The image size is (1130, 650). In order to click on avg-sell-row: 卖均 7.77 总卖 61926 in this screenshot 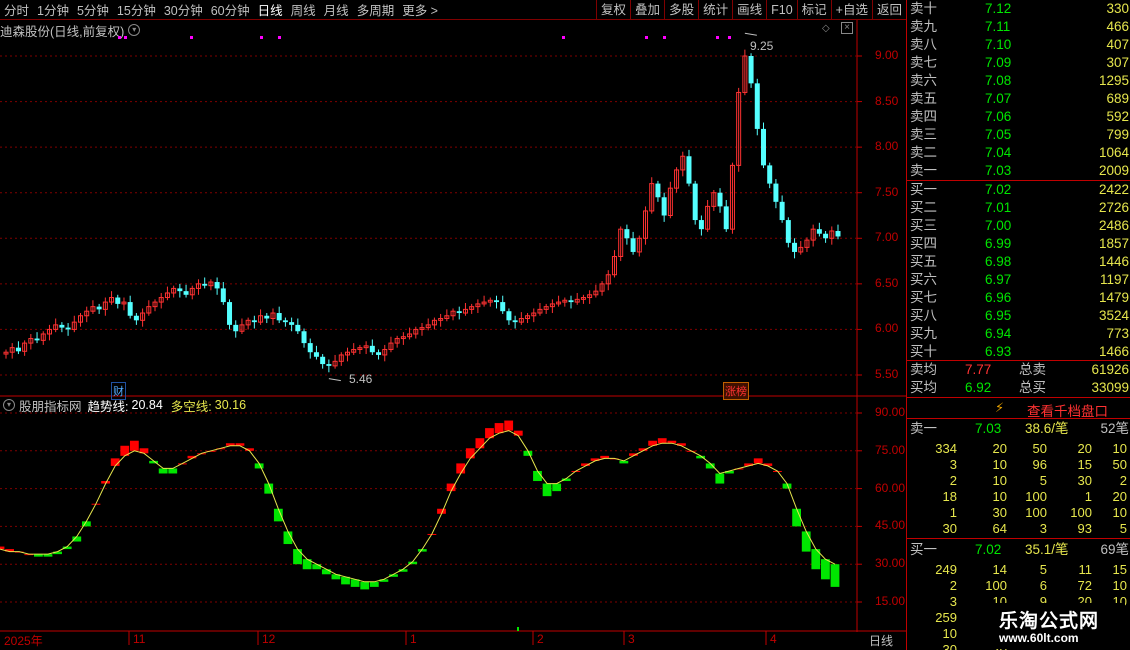, I will do `click(1019, 369)`.